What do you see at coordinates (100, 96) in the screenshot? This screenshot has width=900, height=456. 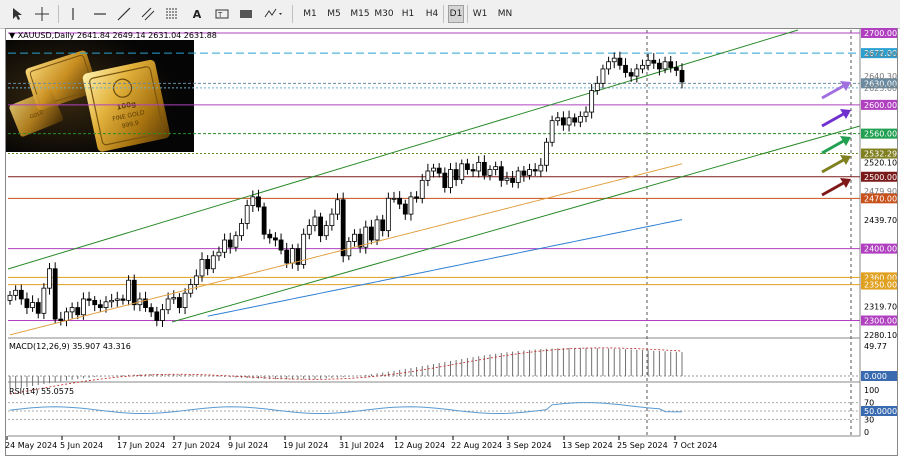 I see `gold-bars-image: 100g FINE GOLD 999.9 GOLD` at bounding box center [100, 96].